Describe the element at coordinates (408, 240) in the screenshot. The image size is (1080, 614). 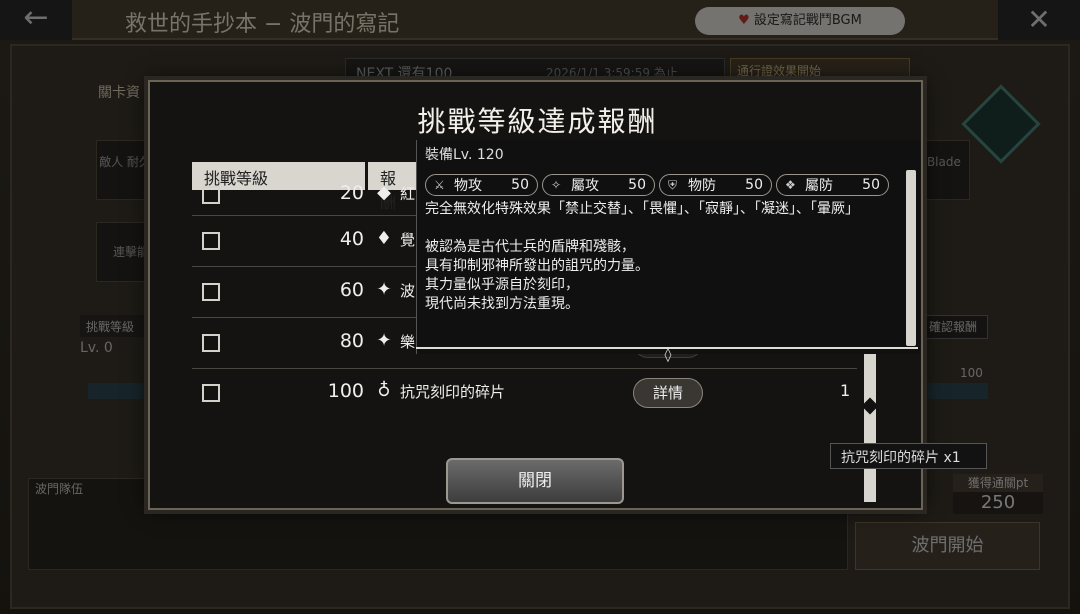
I see `row-name: 覺` at that location.